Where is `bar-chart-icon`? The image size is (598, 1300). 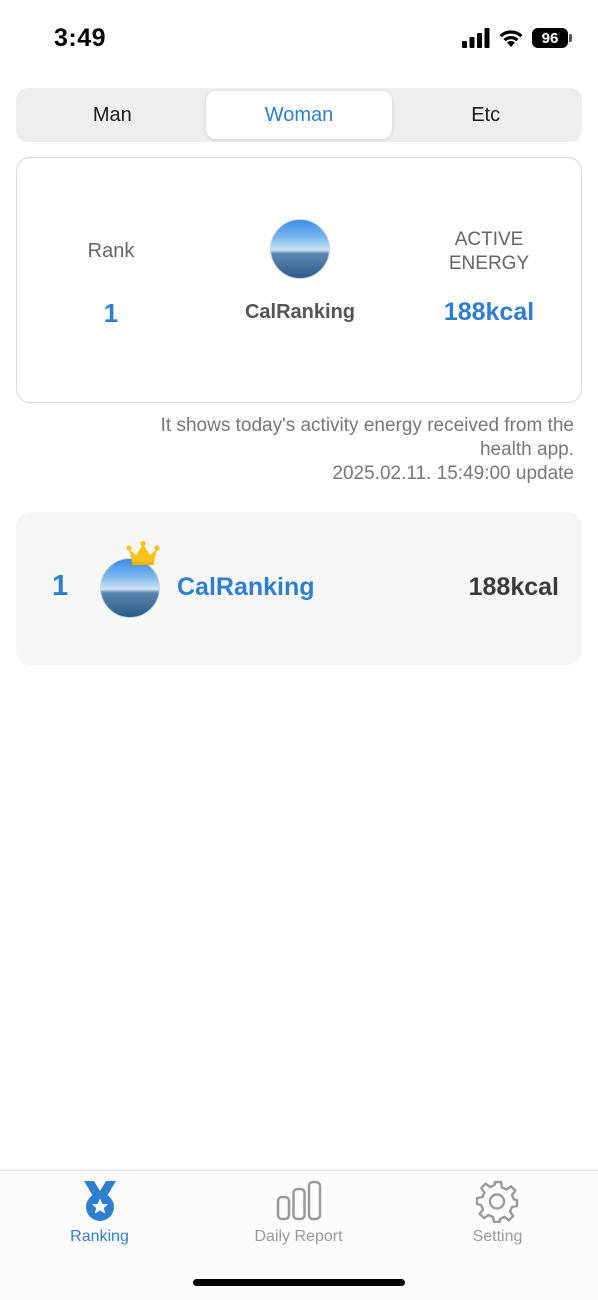 bar-chart-icon is located at coordinates (298, 1200).